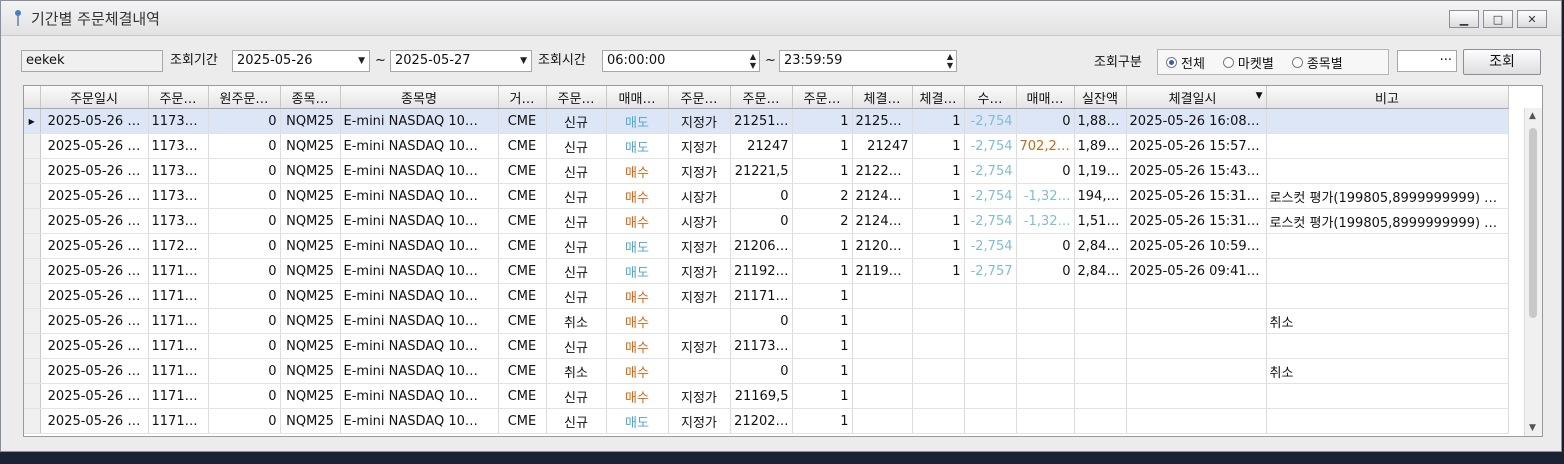  Describe the element at coordinates (637, 146) in the screenshot. I see `table-cell: 매도` at that location.